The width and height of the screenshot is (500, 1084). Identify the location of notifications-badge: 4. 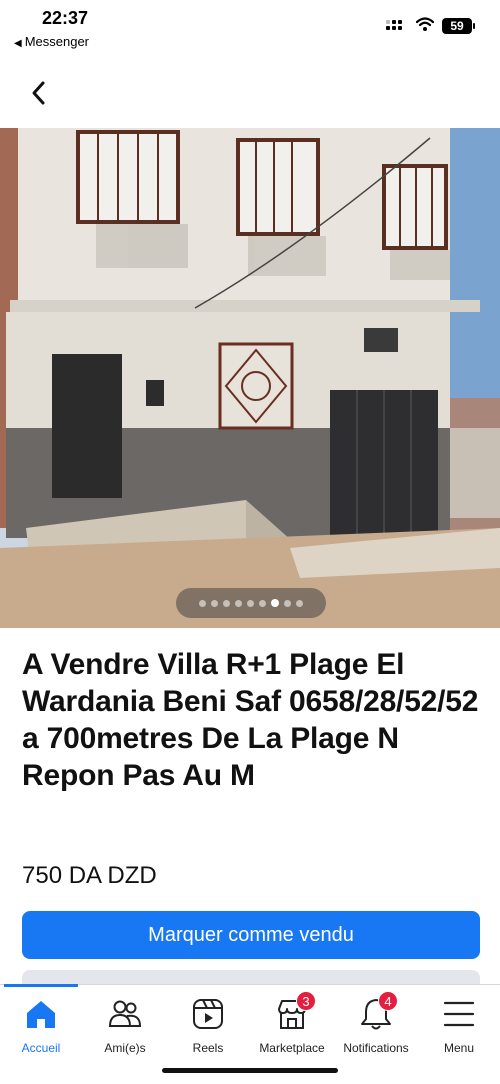
(388, 1001).